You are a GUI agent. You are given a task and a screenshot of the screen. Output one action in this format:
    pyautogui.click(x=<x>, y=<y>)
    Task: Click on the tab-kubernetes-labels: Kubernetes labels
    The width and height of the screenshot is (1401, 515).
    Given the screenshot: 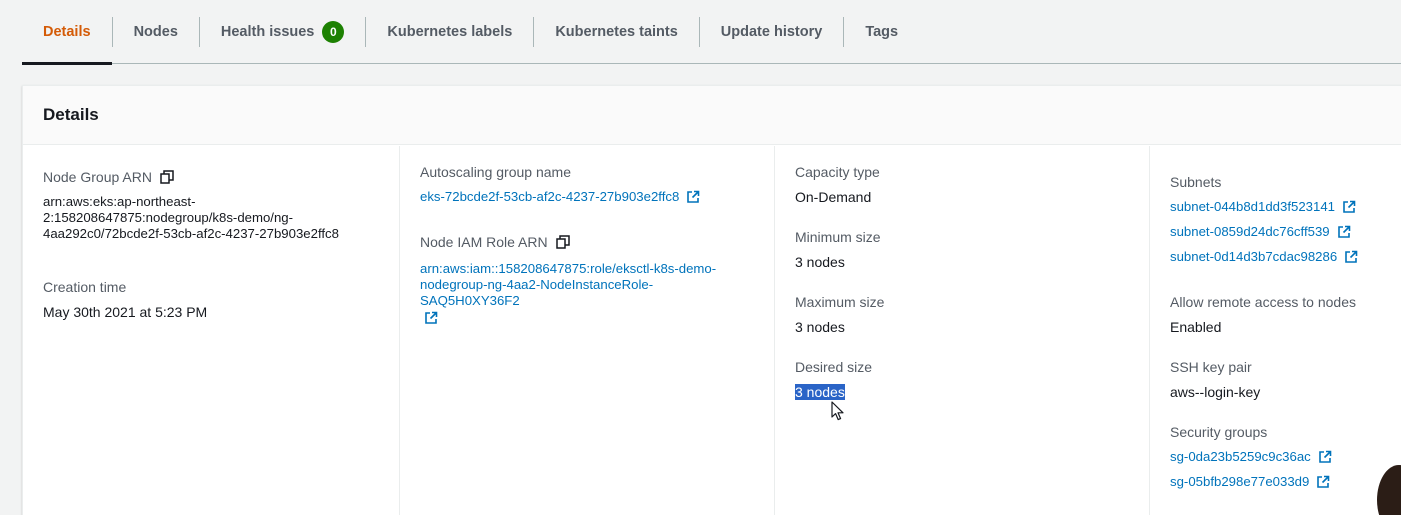 What is the action you would take?
    pyautogui.click(x=449, y=32)
    